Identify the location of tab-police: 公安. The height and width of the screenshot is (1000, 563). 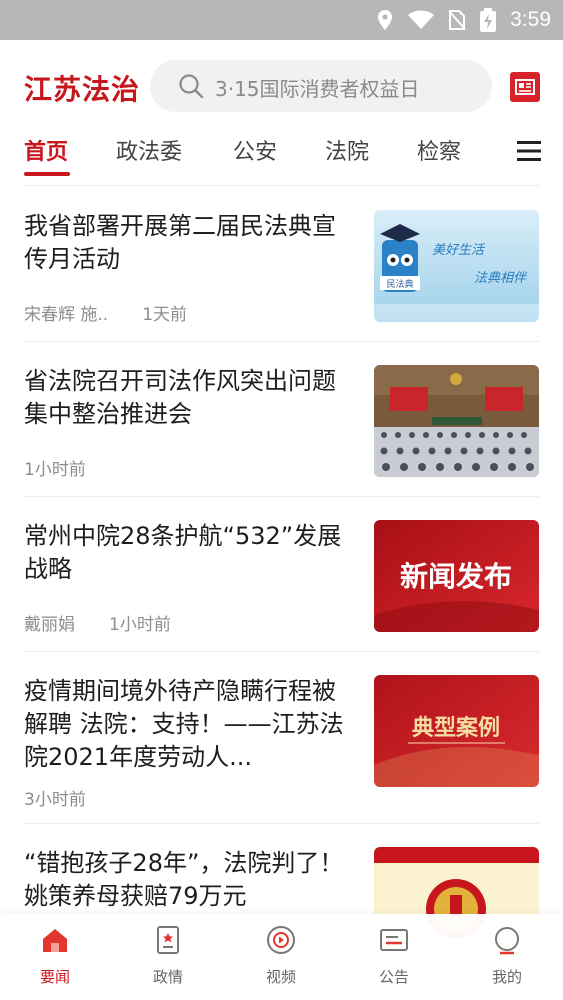
(255, 150).